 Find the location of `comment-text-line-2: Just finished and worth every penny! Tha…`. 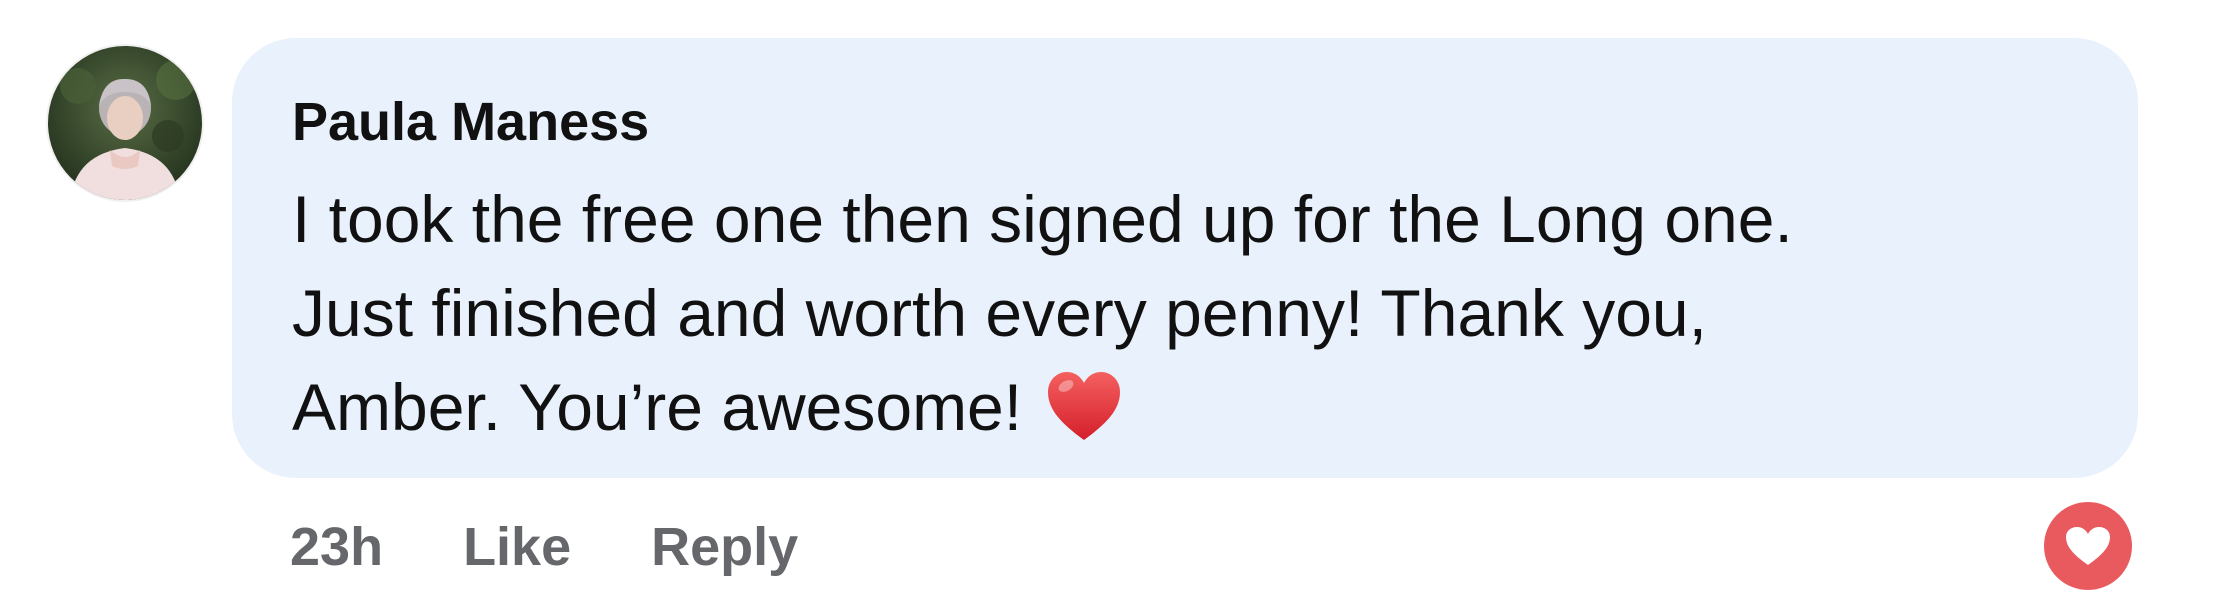

comment-text-line-2: Just finished and worth every penny! Tha… is located at coordinates (999, 313).